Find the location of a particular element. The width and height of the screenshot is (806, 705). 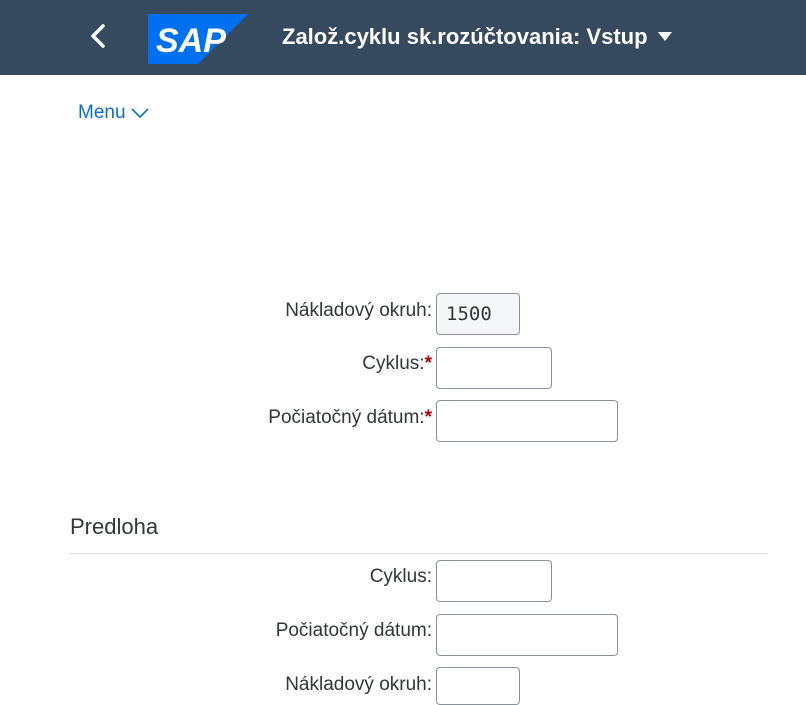

chevron-down-icon is located at coordinates (139, 113).